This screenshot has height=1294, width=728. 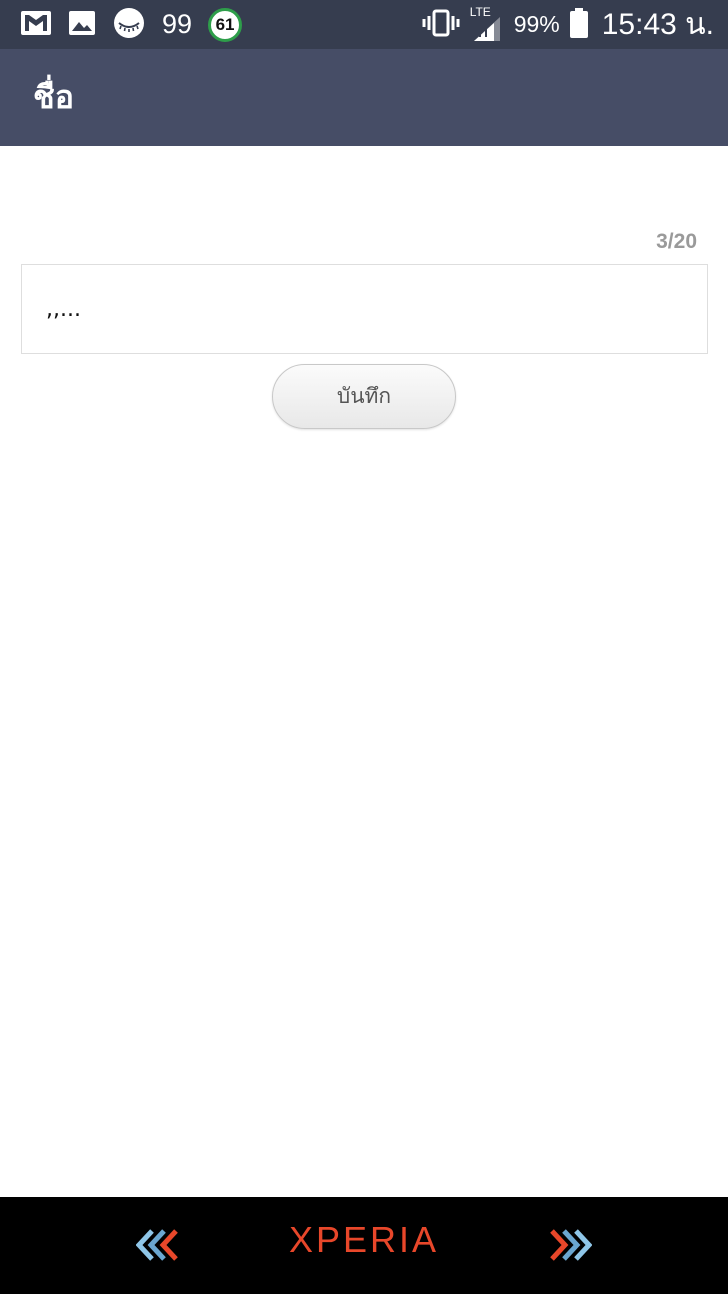 What do you see at coordinates (364, 1239) in the screenshot?
I see `brand-logo: XPERIA` at bounding box center [364, 1239].